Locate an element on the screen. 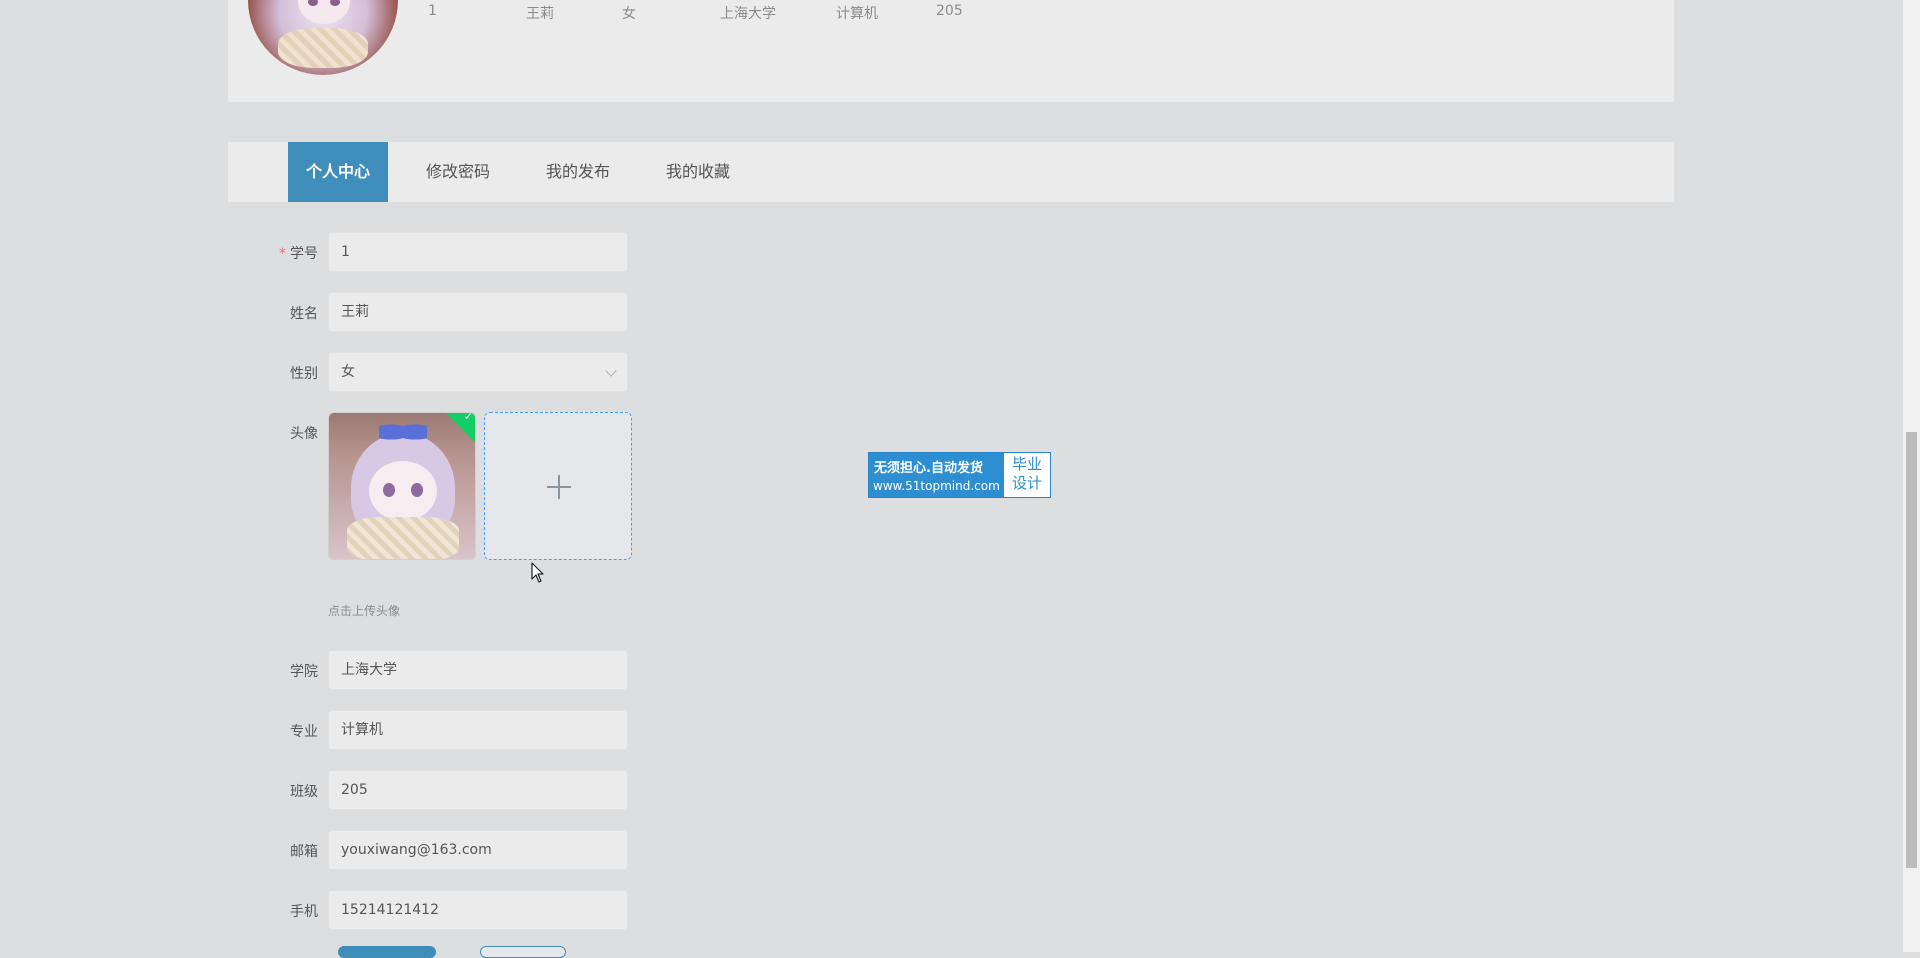  ad-line2: www.51topmind.com is located at coordinates (936, 486).